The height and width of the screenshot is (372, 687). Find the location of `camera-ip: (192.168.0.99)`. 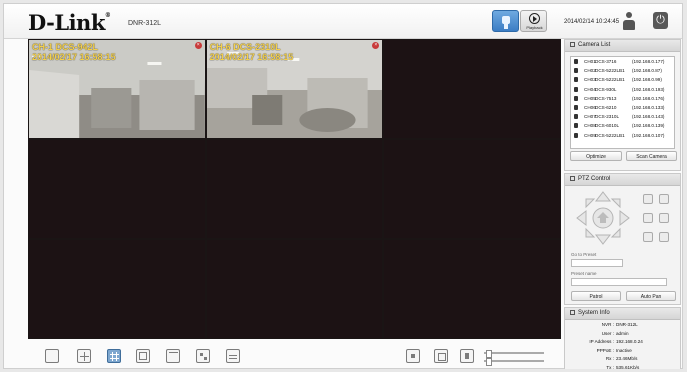

camera-ip: (192.168.0.99) is located at coordinates (647, 80).